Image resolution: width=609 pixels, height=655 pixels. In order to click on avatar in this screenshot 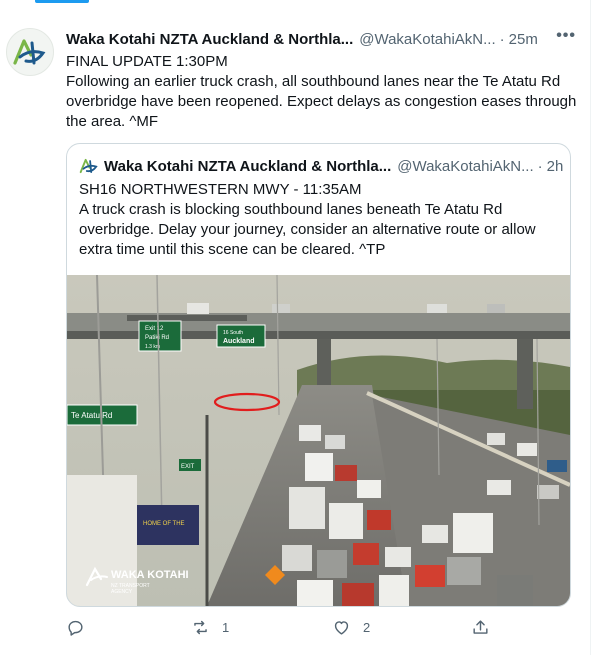, I will do `click(30, 52)`.